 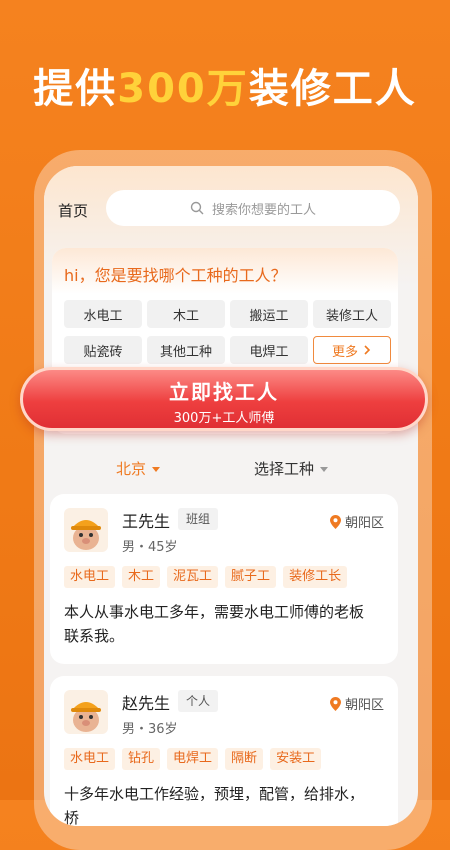 What do you see at coordinates (315, 577) in the screenshot?
I see `skill-tag: 装修工长` at bounding box center [315, 577].